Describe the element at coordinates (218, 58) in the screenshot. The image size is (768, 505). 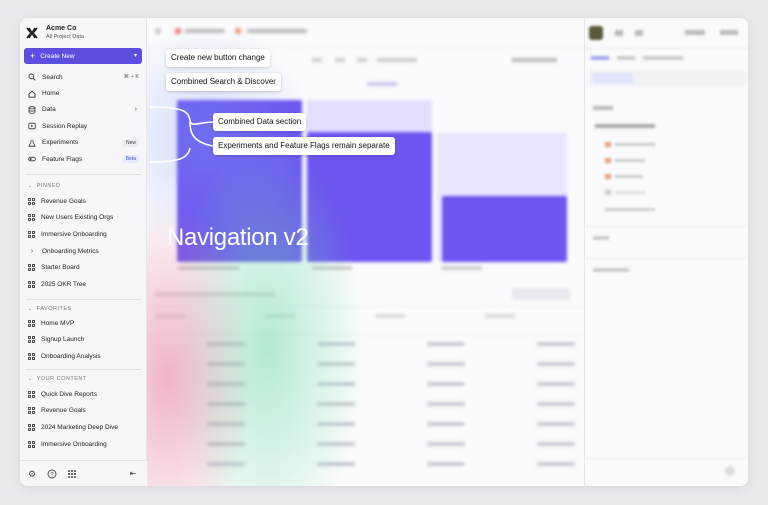
I see `callout-create-new: Create new button change` at that location.